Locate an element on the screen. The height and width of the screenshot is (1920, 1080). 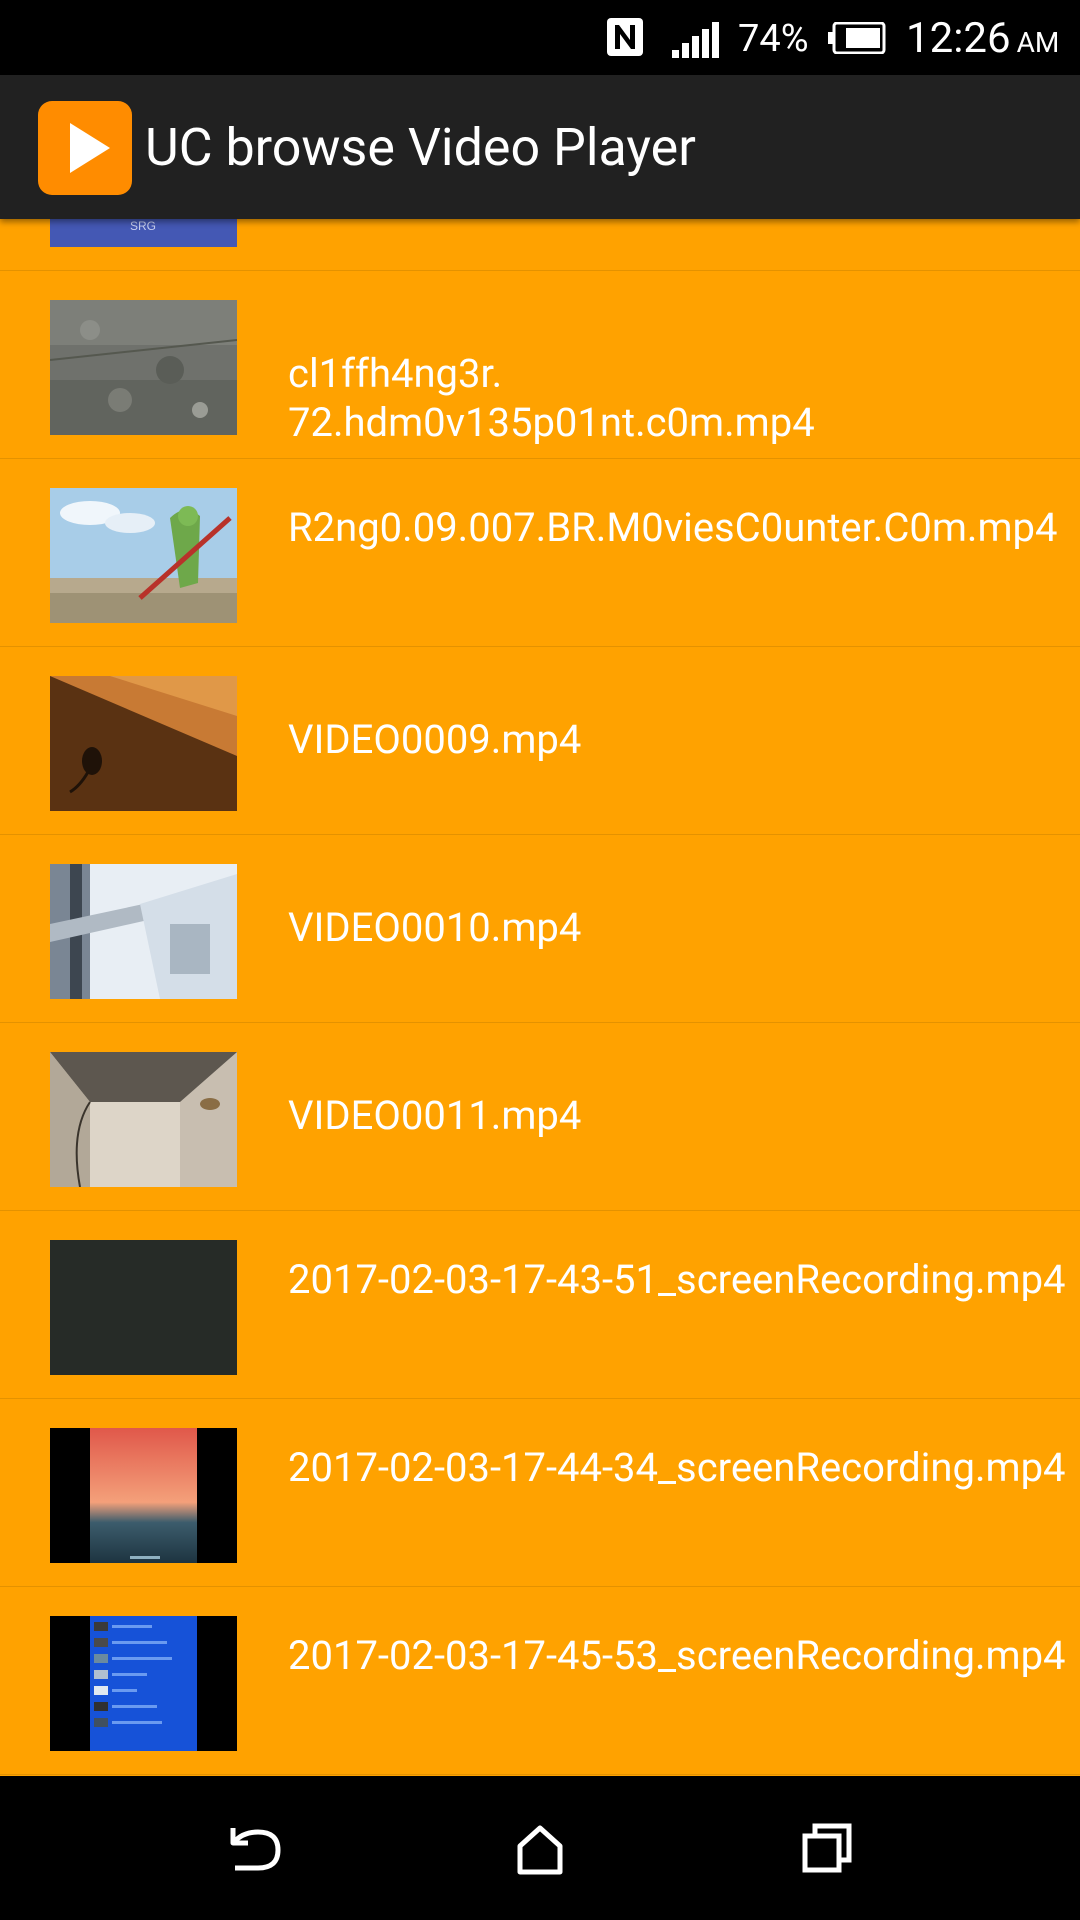
navigation-bar is located at coordinates (540, 1848).